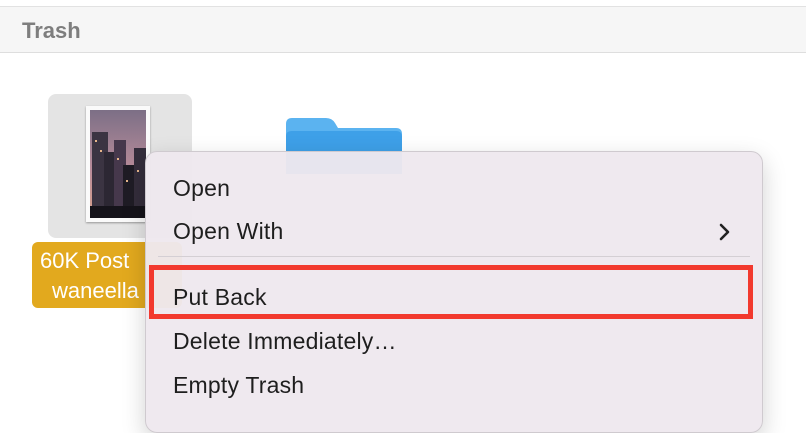 This screenshot has height=433, width=806. Describe the element at coordinates (95, 290) in the screenshot. I see `file-name-line-2: waneella` at that location.